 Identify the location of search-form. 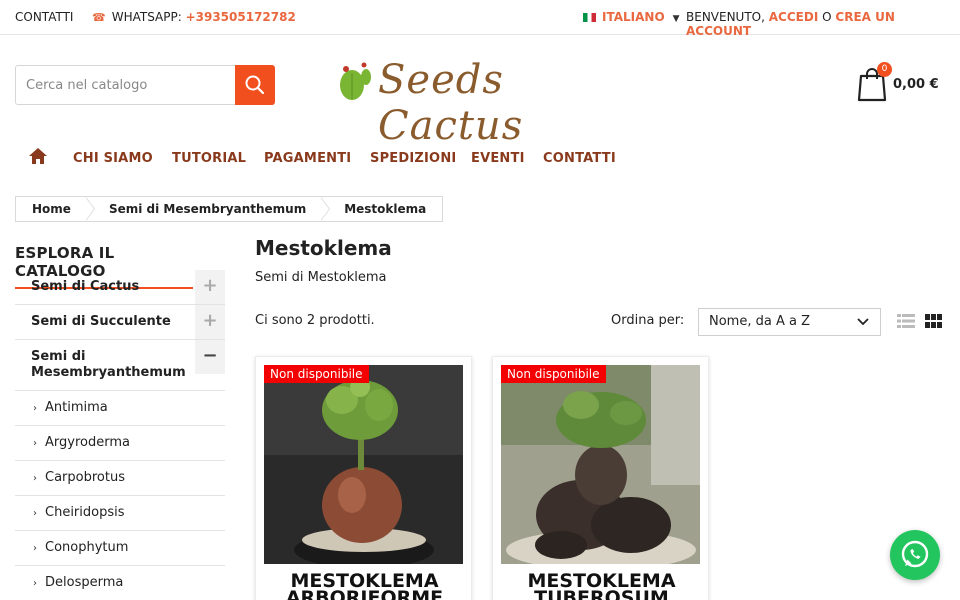
(145, 85).